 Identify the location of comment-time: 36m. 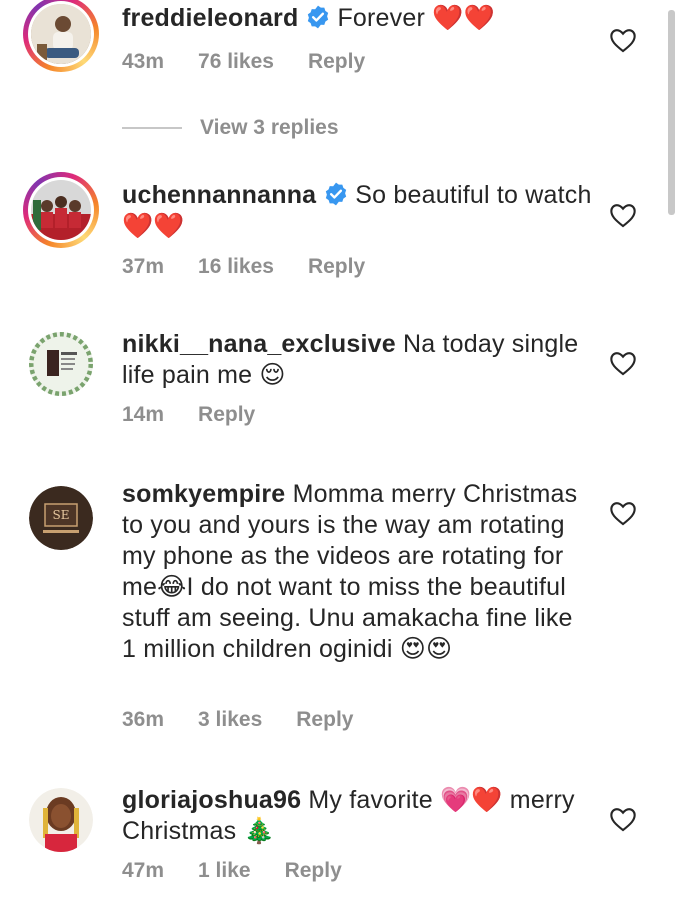
(143, 719).